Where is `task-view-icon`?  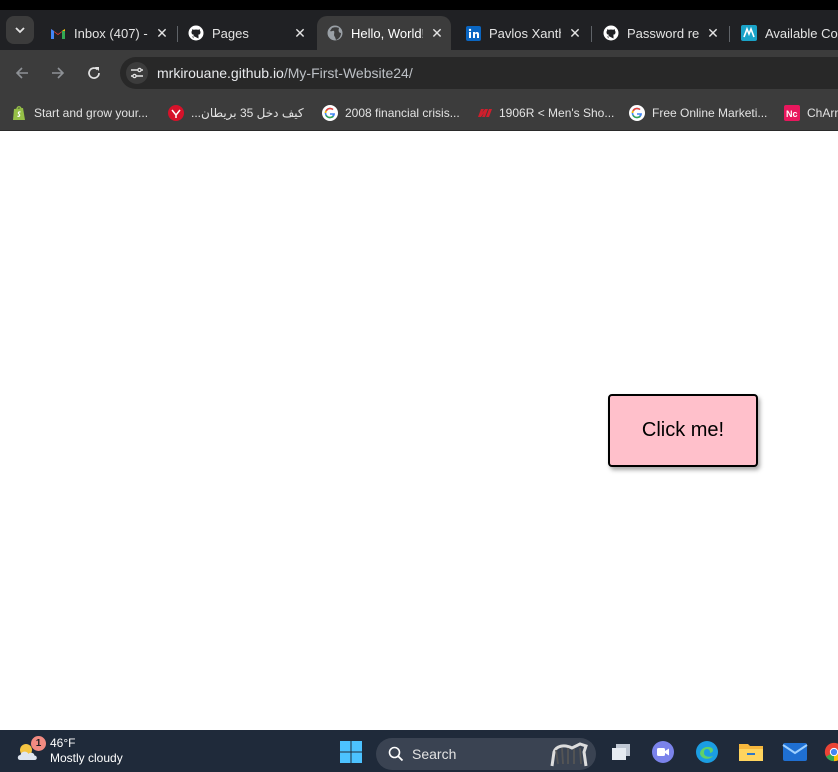 task-view-icon is located at coordinates (621, 752).